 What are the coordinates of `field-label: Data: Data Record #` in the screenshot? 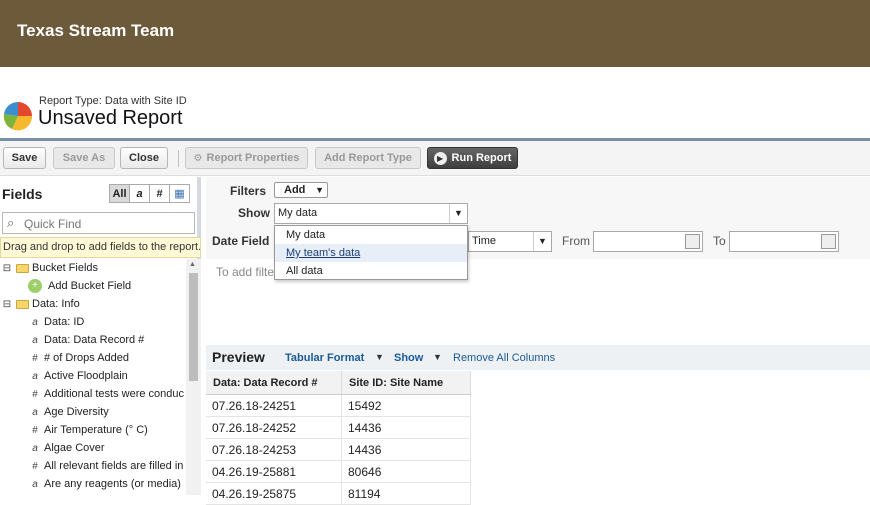 It's located at (94, 340).